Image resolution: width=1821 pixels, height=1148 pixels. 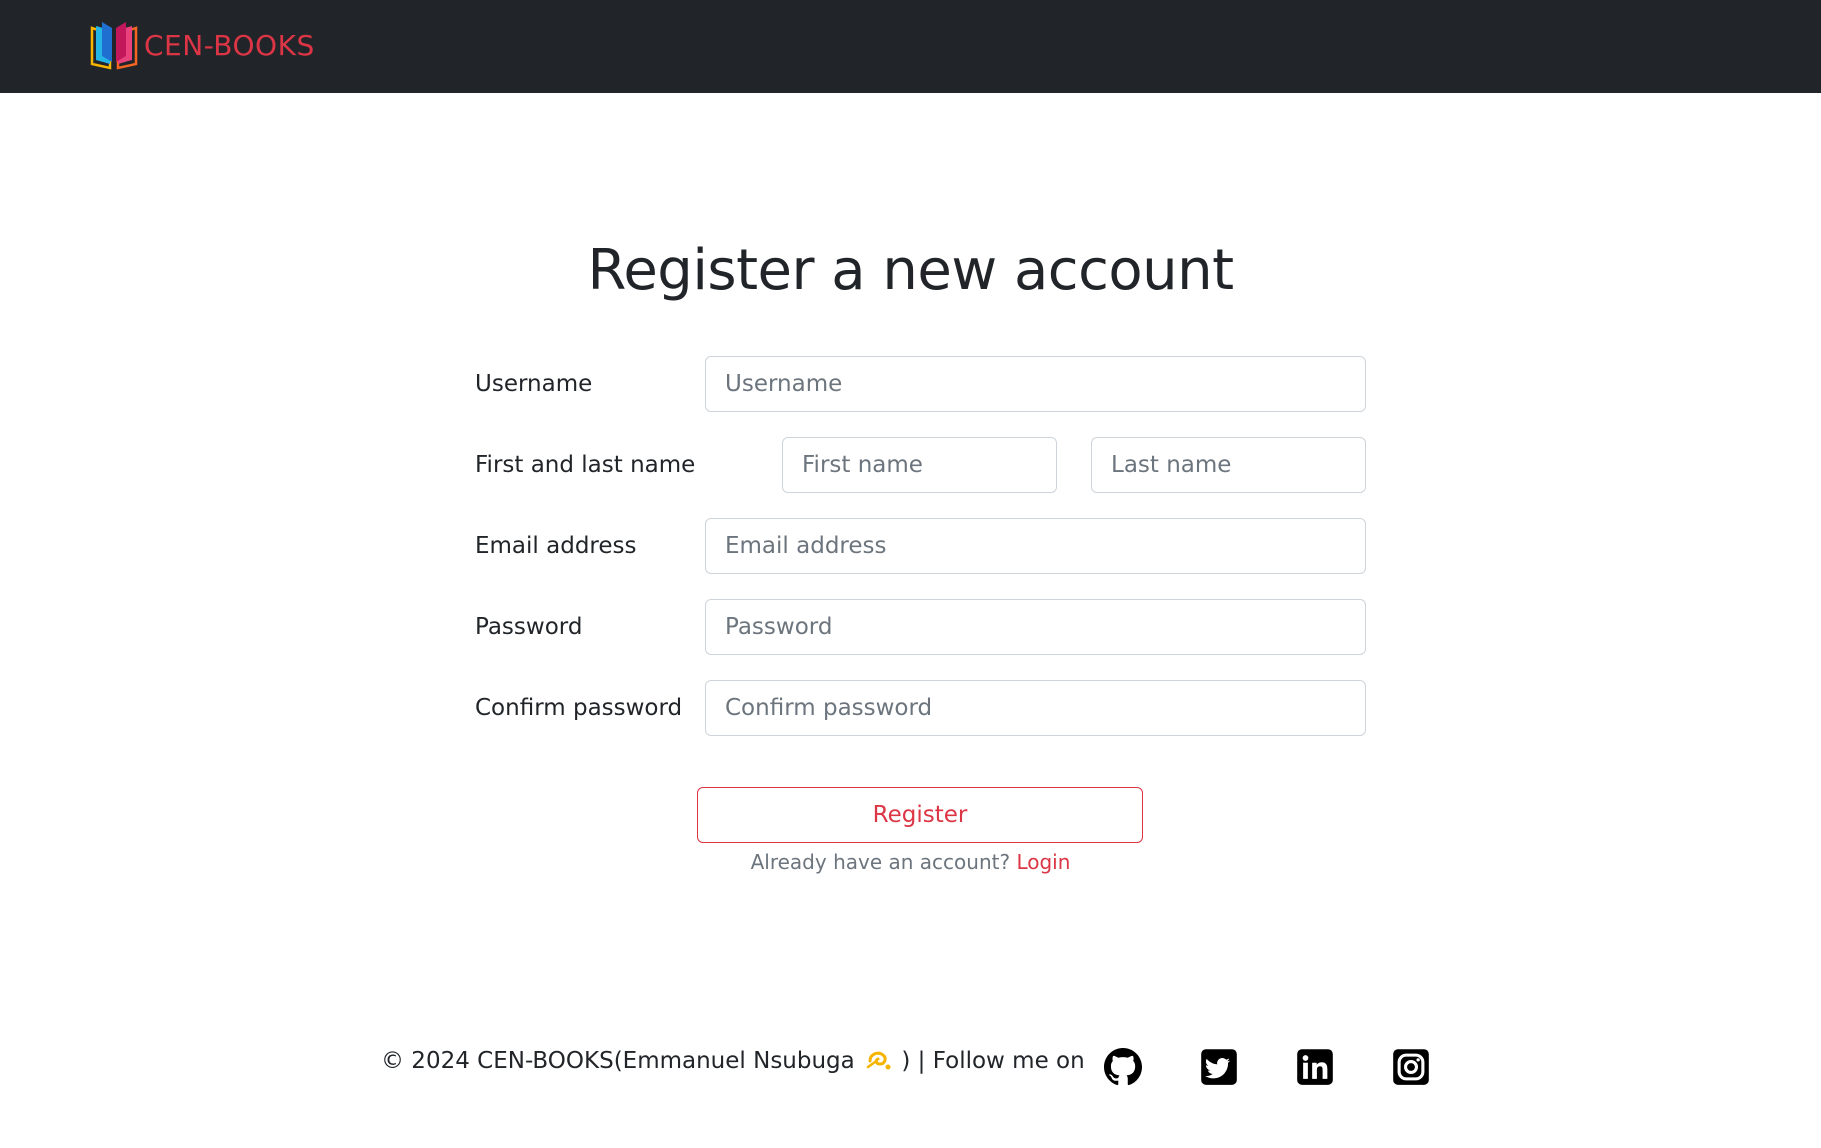 What do you see at coordinates (1035, 546) in the screenshot?
I see `email-input` at bounding box center [1035, 546].